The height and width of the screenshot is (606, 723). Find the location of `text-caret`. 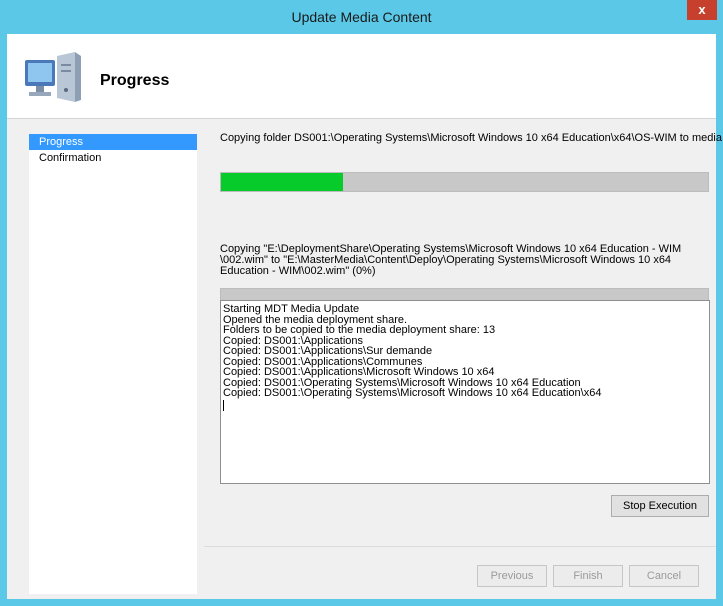

text-caret is located at coordinates (223, 405).